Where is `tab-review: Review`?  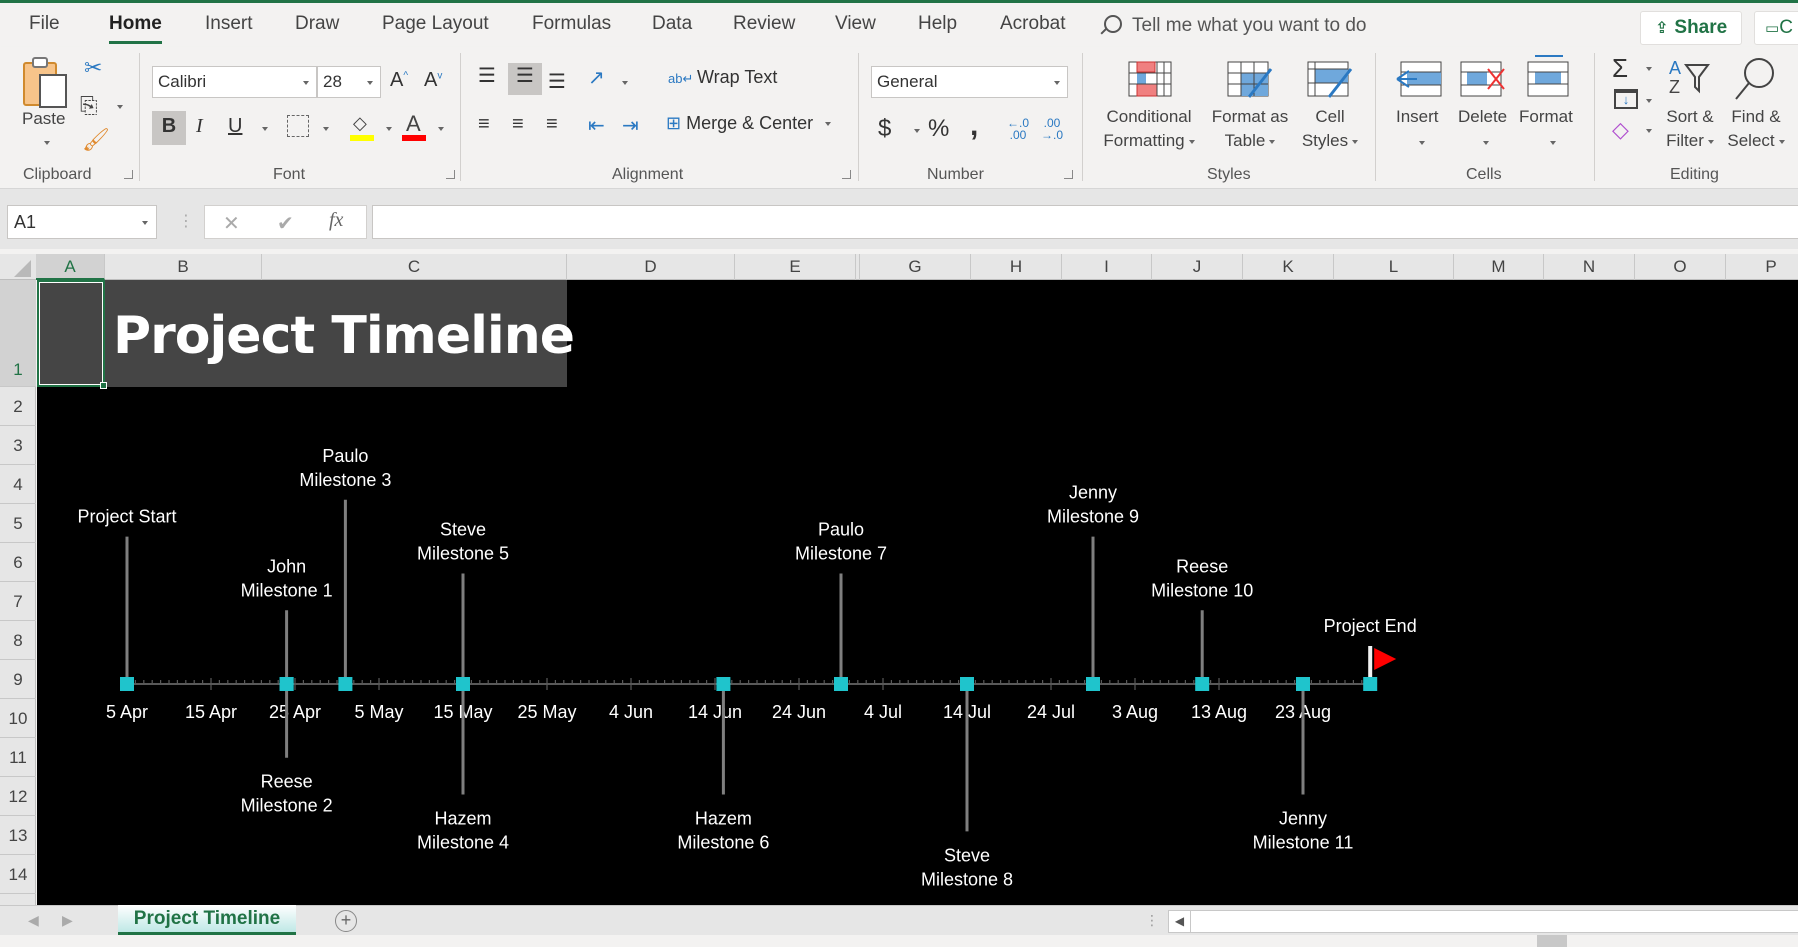
tab-review: Review is located at coordinates (764, 24).